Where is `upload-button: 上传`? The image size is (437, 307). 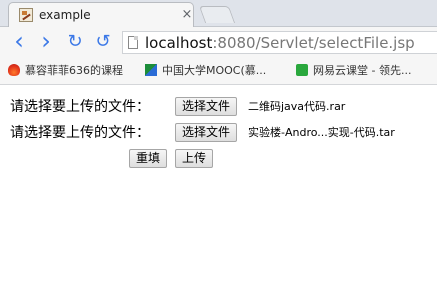
upload-button: 上传 is located at coordinates (194, 158).